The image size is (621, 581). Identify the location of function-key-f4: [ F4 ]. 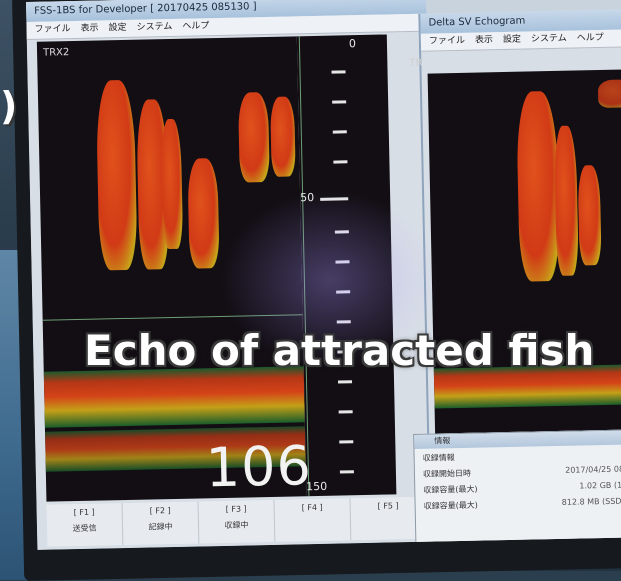
(313, 520).